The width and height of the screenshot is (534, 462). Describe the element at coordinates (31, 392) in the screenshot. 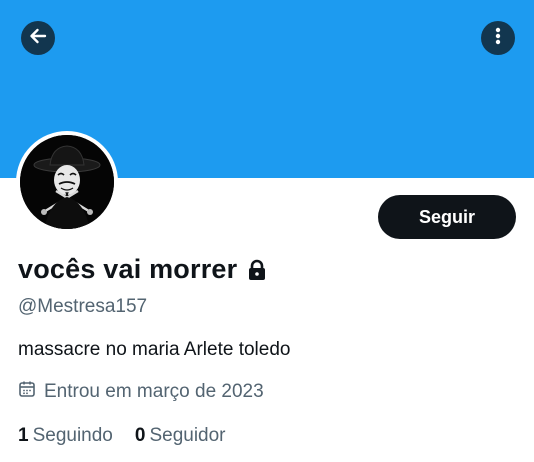

I see `calendar-icon` at that location.